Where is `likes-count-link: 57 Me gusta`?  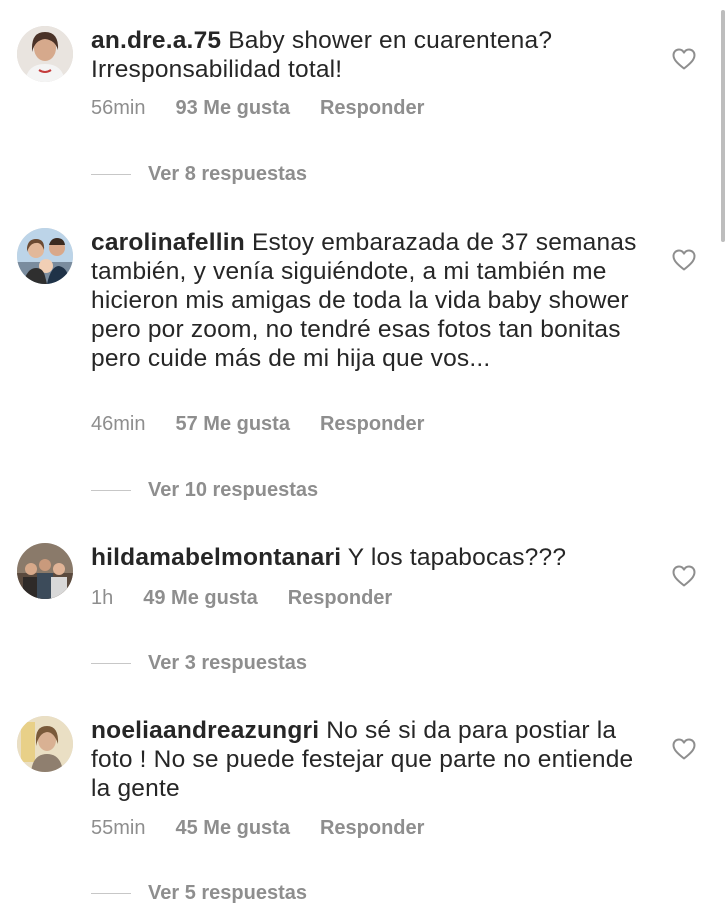
likes-count-link: 57 Me gusta is located at coordinates (232, 424).